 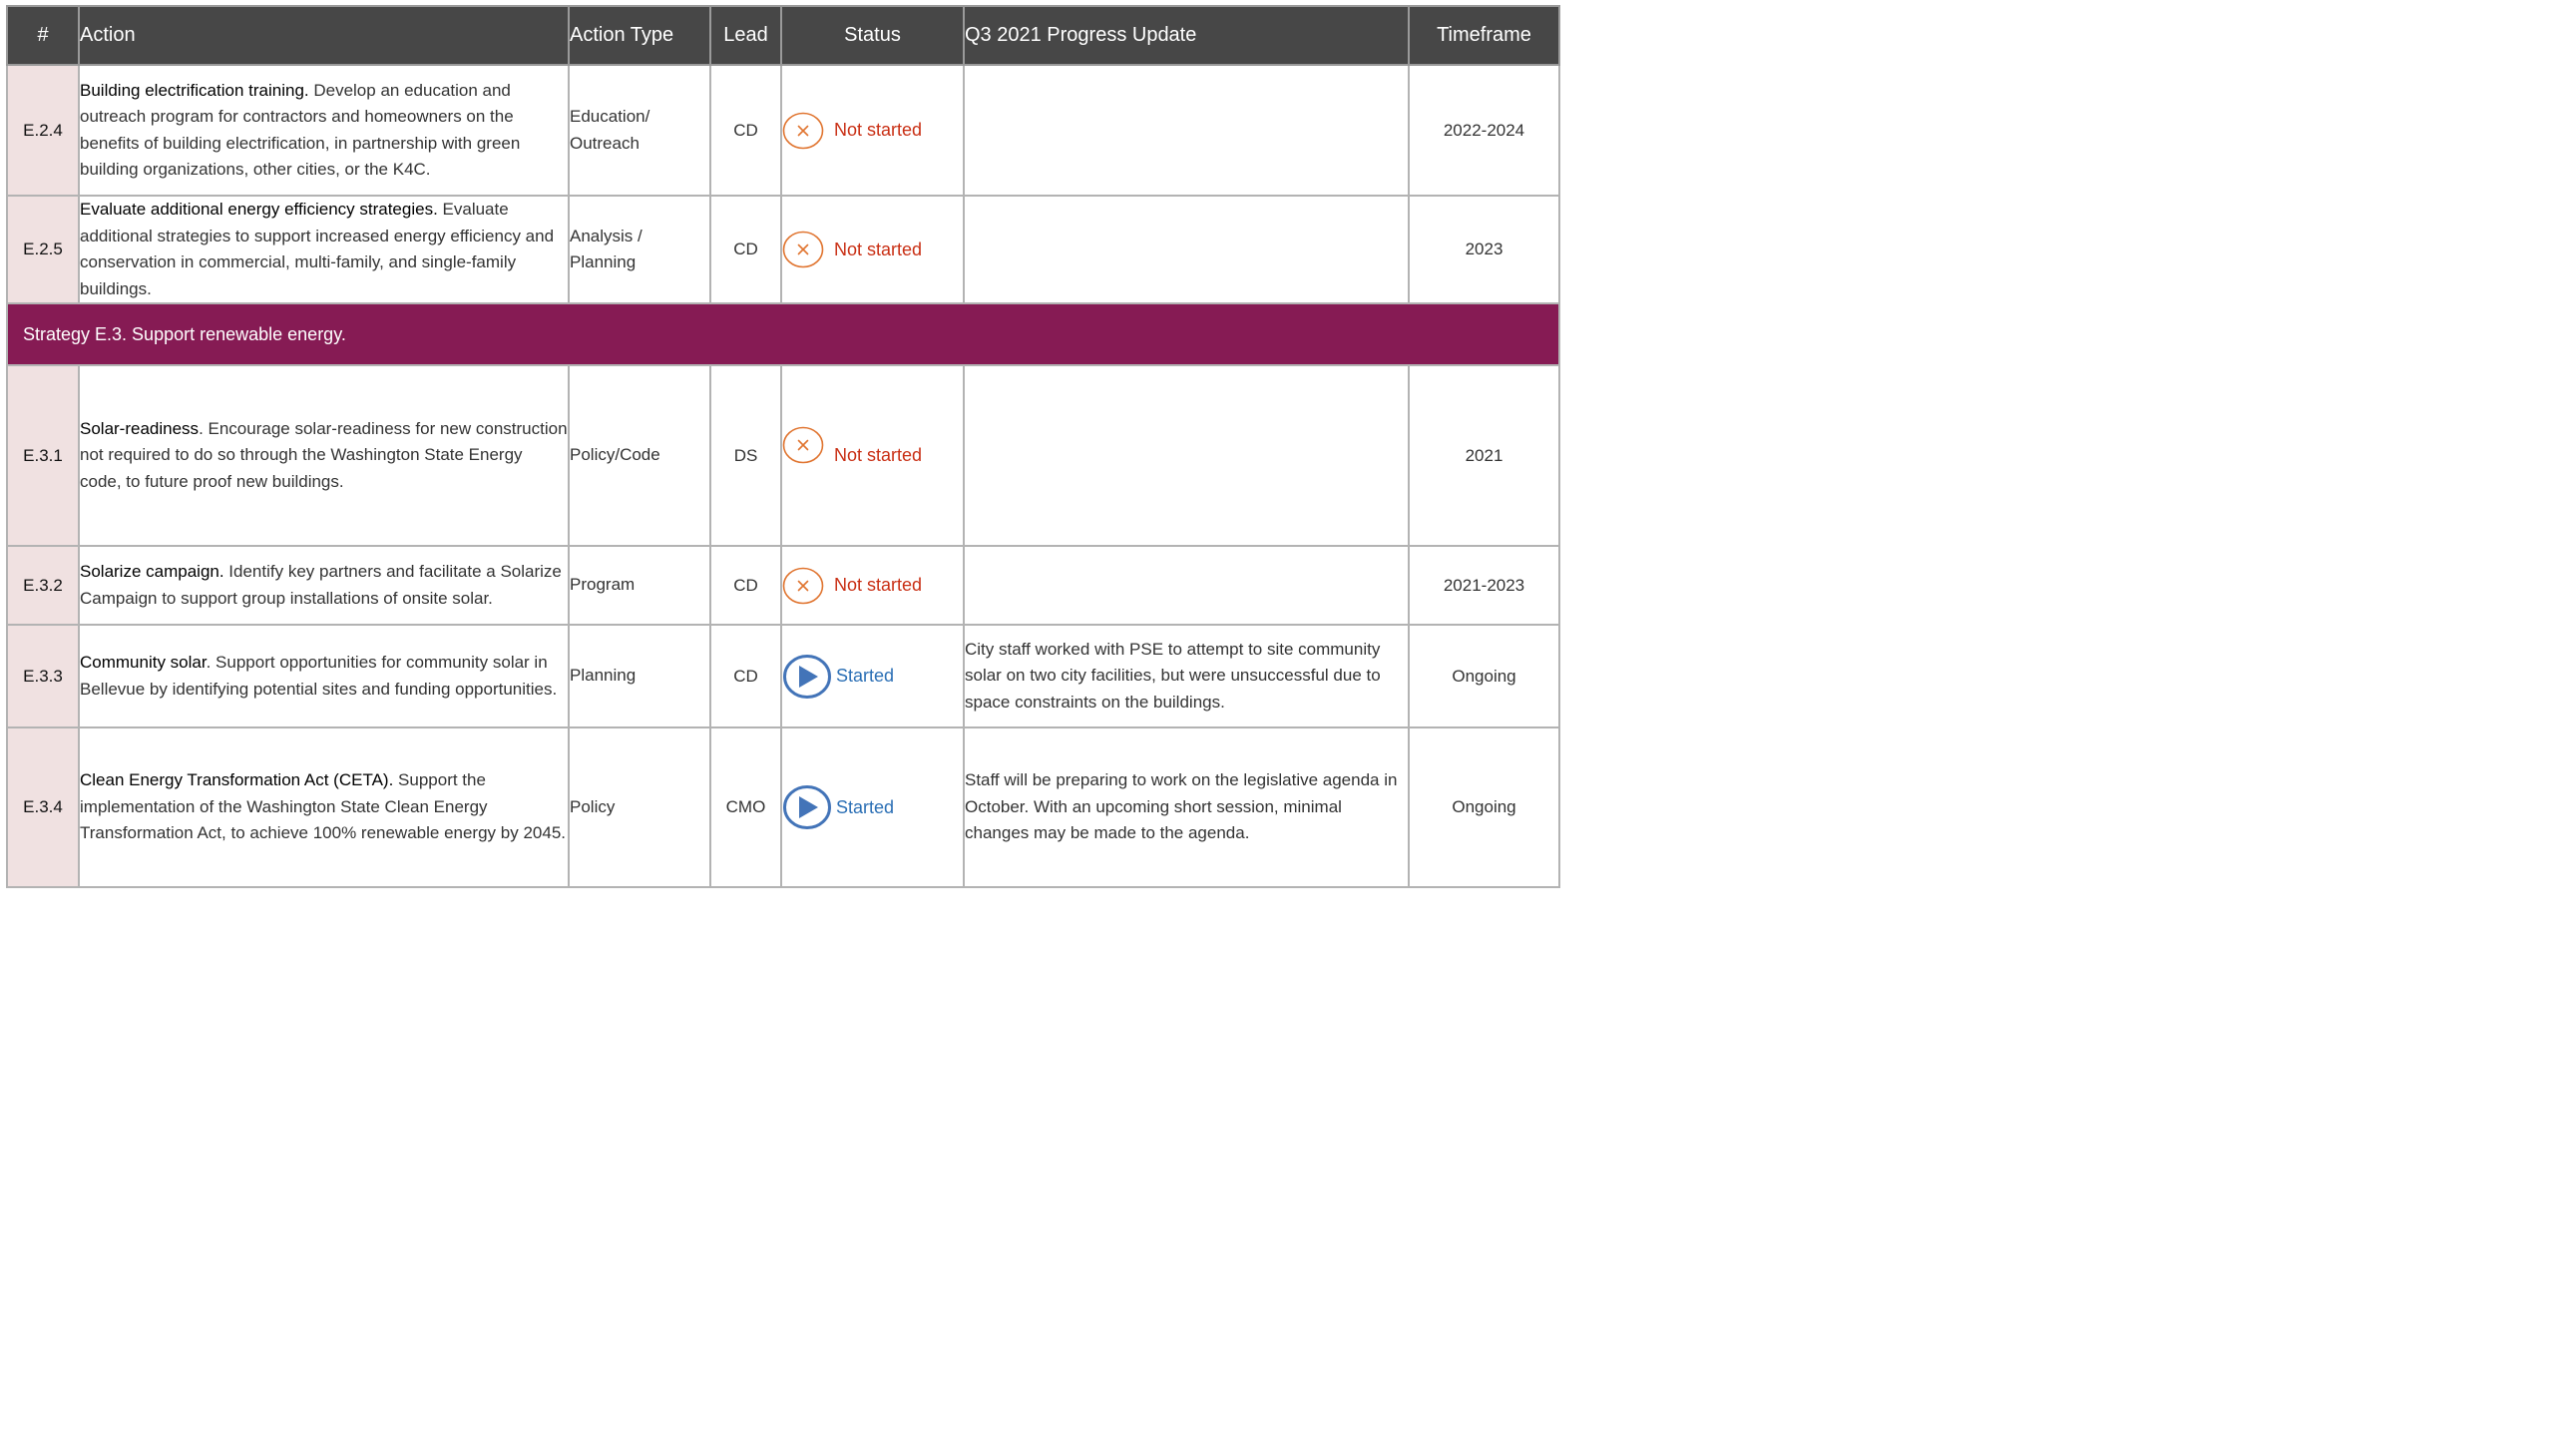 What do you see at coordinates (1484, 455) in the screenshot?
I see `timeframe: 2021` at bounding box center [1484, 455].